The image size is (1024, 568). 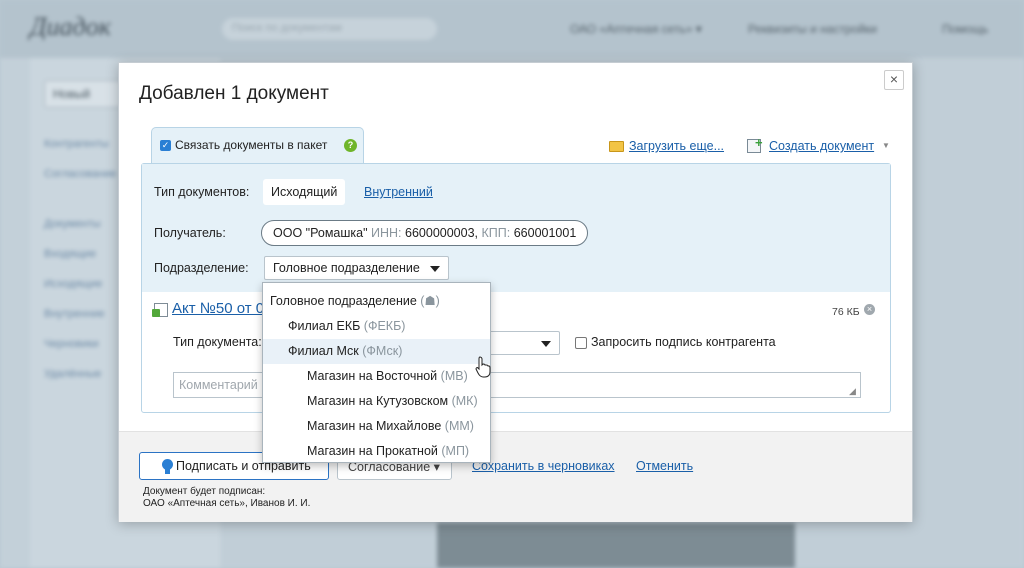 I want to click on option-label: Филиал ЕКБ, so click(x=324, y=326).